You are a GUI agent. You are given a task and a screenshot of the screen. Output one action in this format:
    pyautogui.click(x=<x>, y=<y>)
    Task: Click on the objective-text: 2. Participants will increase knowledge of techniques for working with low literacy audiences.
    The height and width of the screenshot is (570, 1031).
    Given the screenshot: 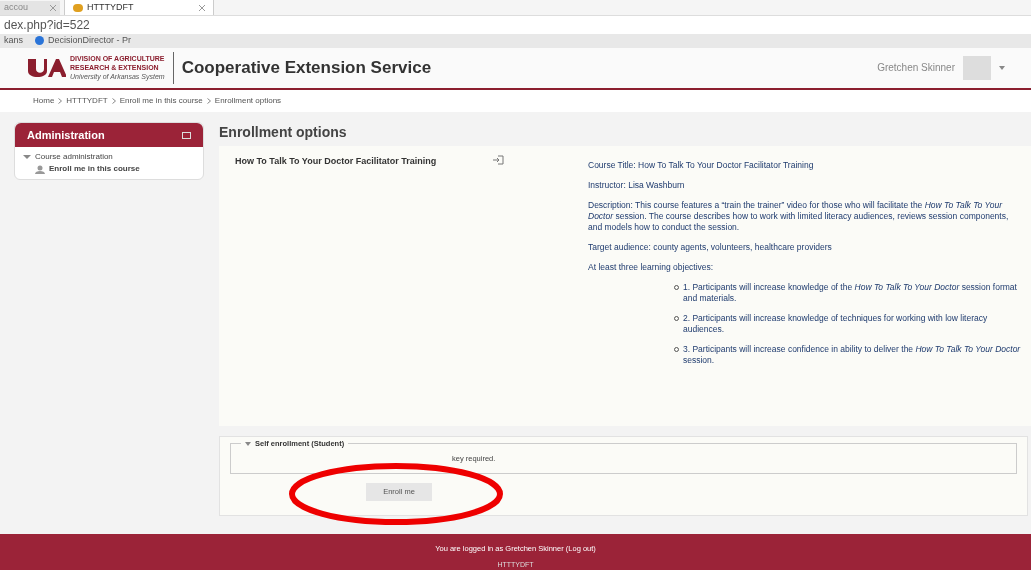 What is the action you would take?
    pyautogui.click(x=836, y=324)
    